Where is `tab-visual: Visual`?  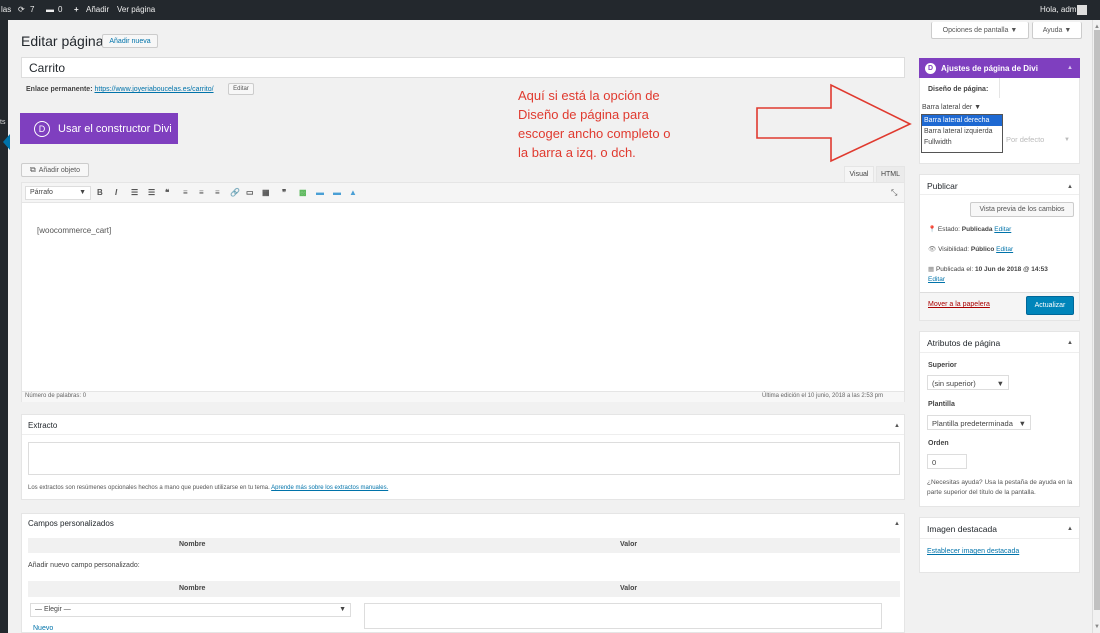 tab-visual: Visual is located at coordinates (859, 174).